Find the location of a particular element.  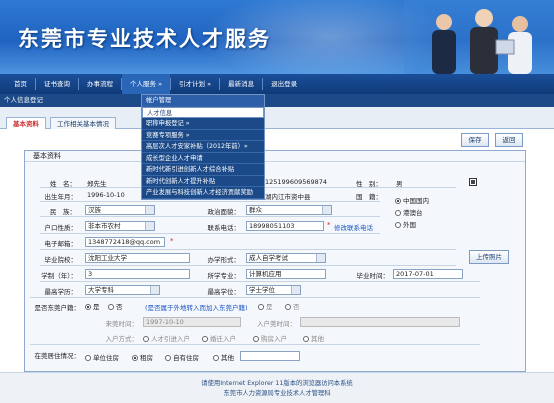

talent-no-radio: 否 is located at coordinates (115, 306).